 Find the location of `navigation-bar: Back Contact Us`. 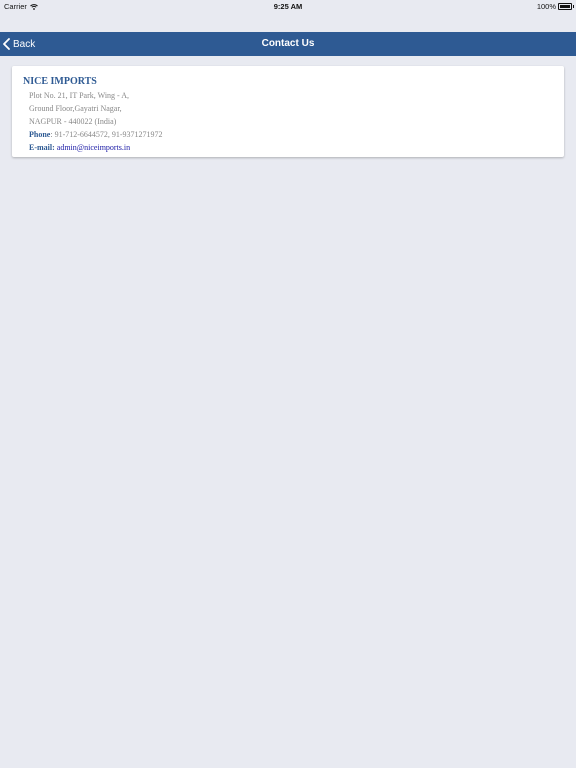

navigation-bar: Back Contact Us is located at coordinates (288, 44).